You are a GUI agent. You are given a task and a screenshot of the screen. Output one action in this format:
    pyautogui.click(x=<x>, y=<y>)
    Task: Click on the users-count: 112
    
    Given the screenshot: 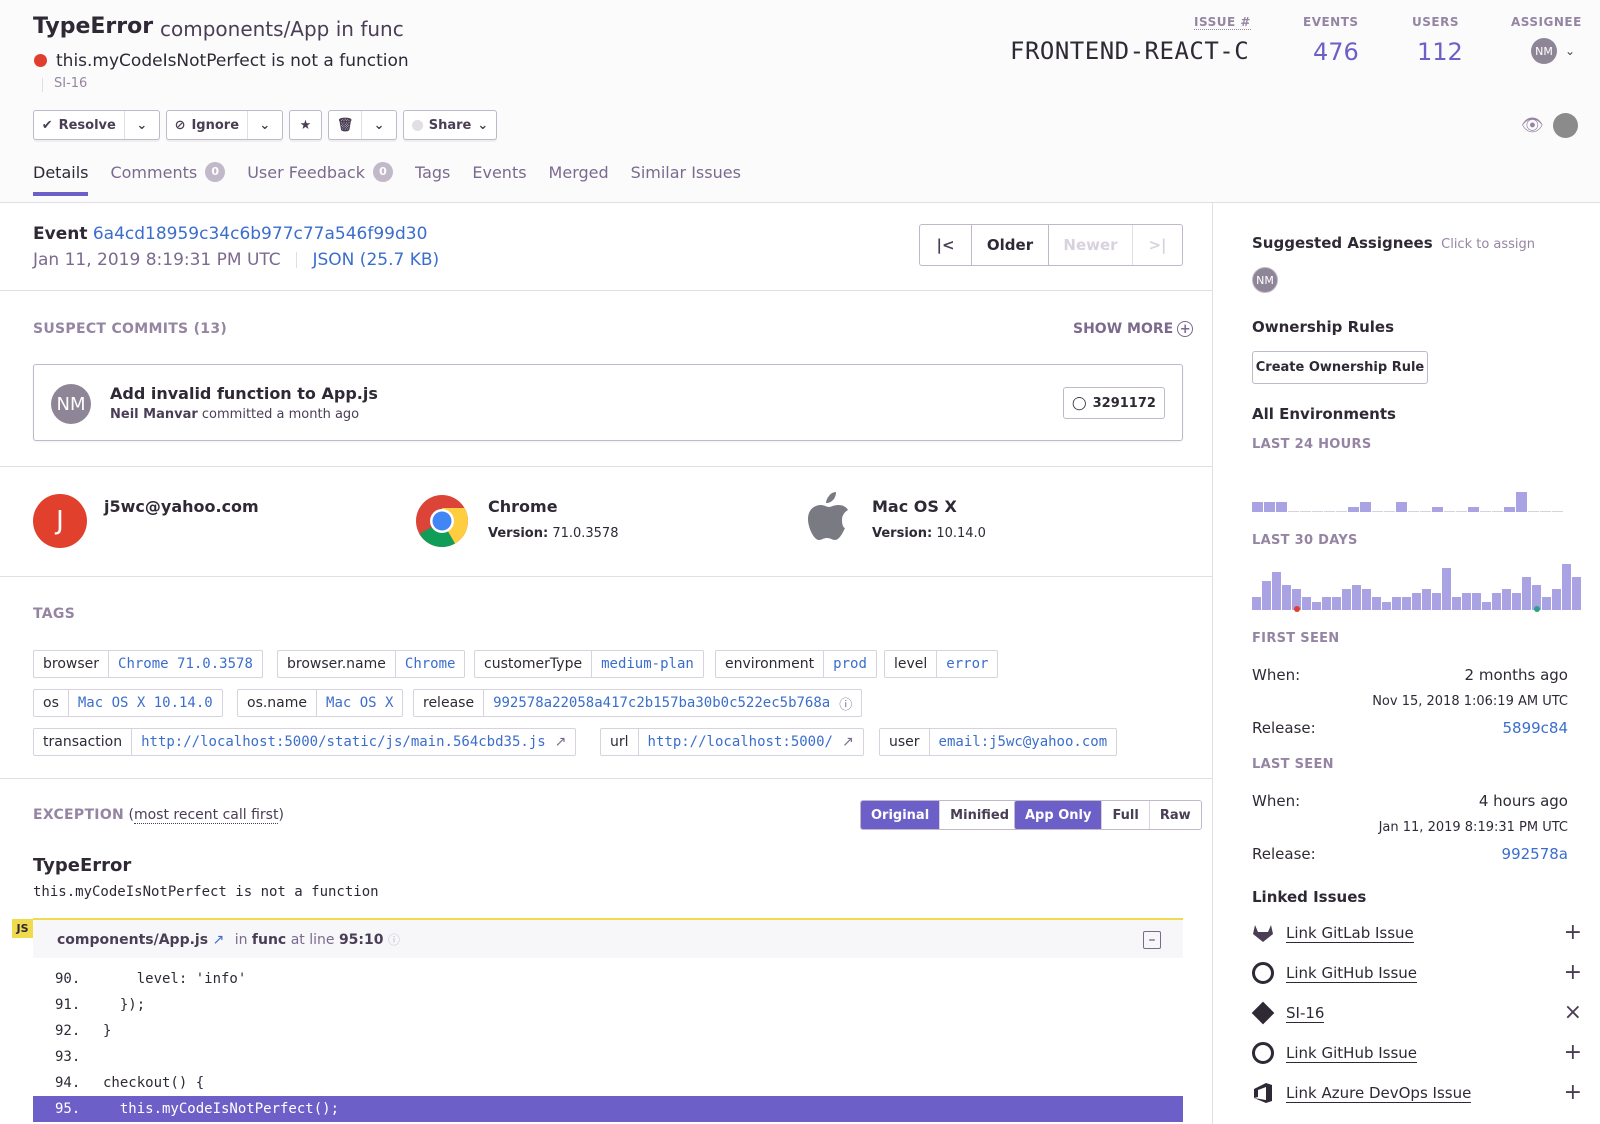 What is the action you would take?
    pyautogui.click(x=1440, y=52)
    